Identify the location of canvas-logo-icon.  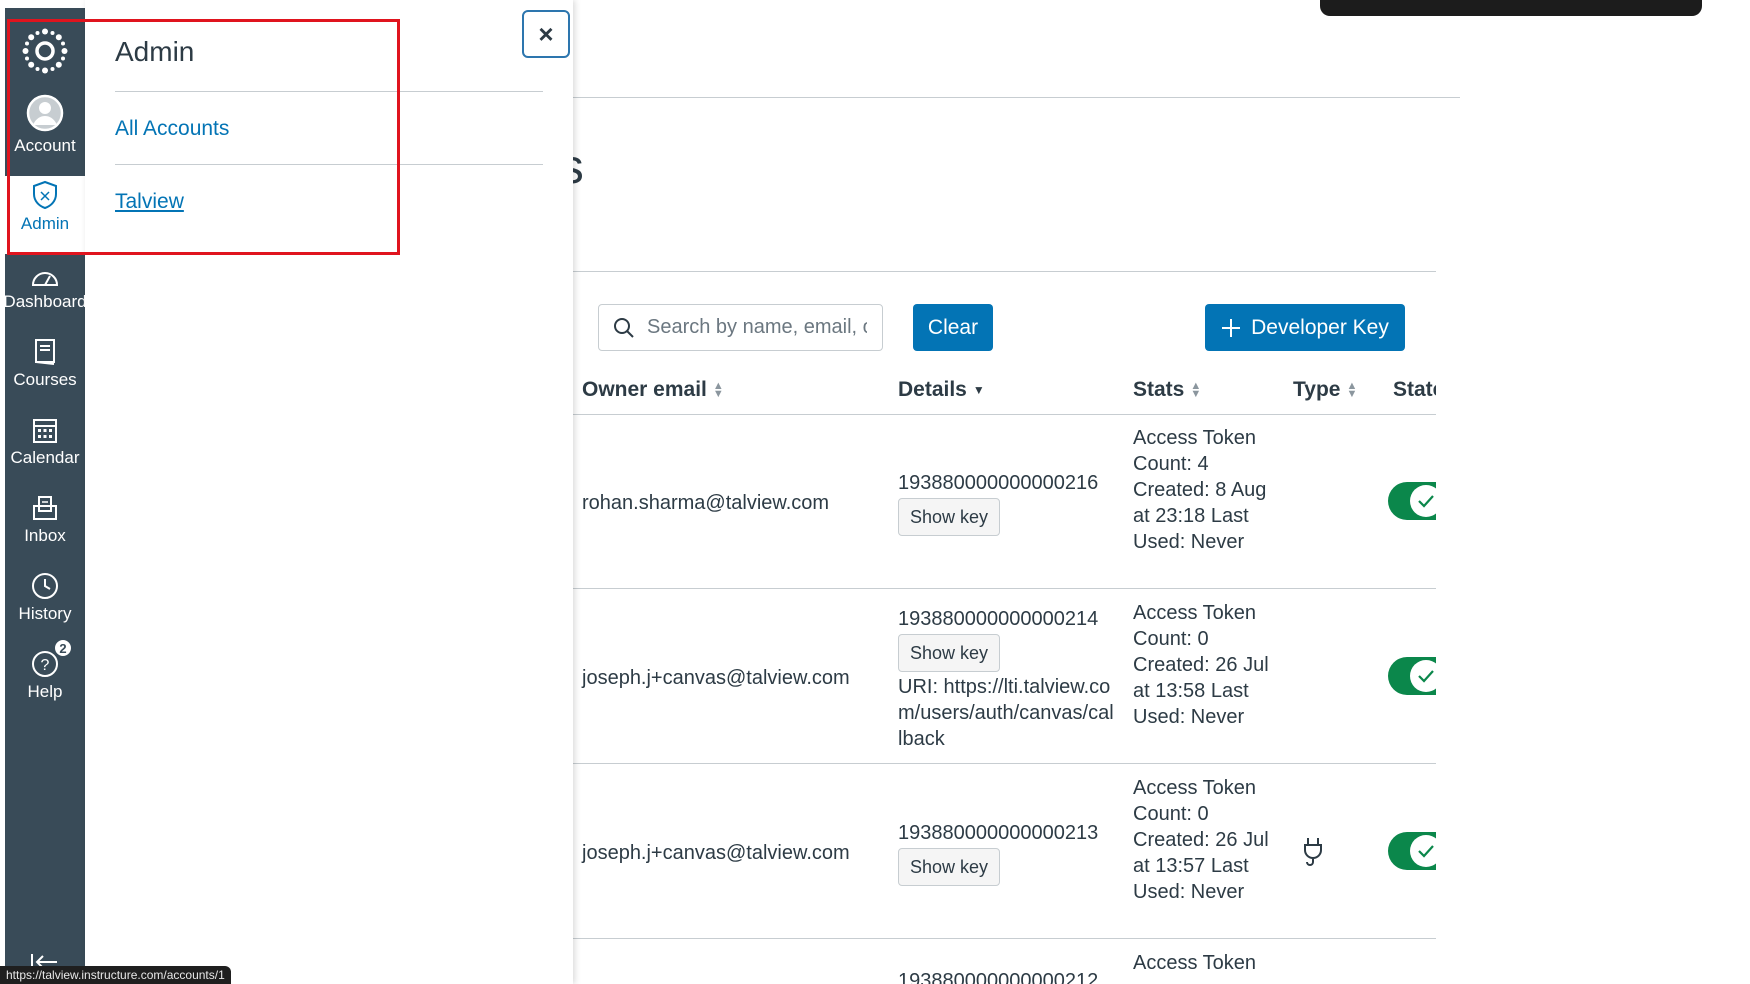
(45, 51).